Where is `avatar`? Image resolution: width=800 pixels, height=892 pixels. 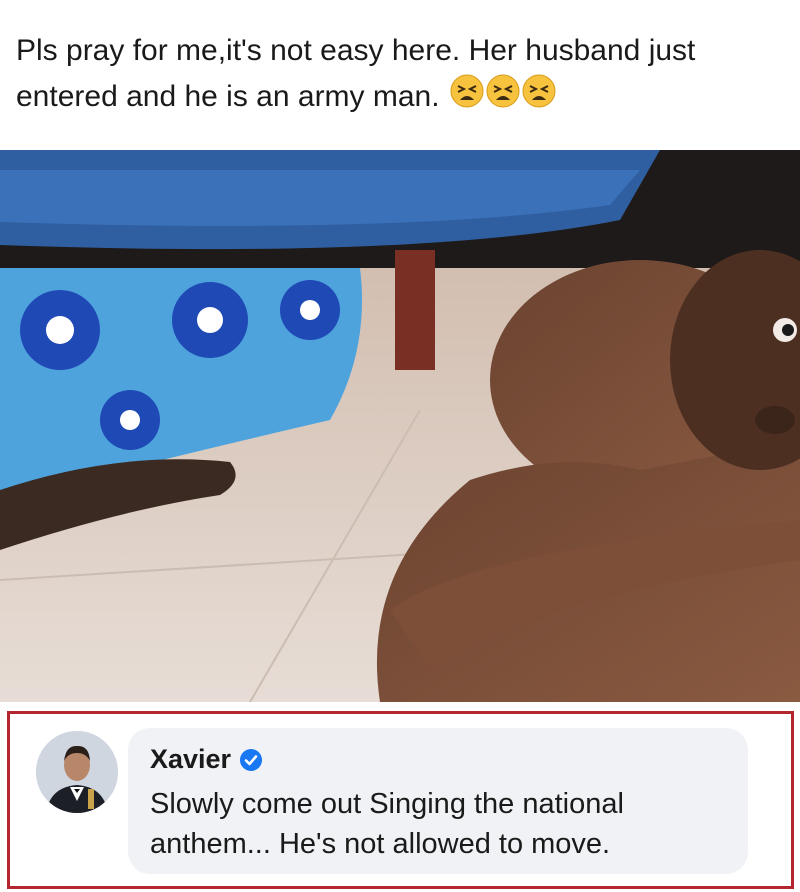
avatar is located at coordinates (77, 772).